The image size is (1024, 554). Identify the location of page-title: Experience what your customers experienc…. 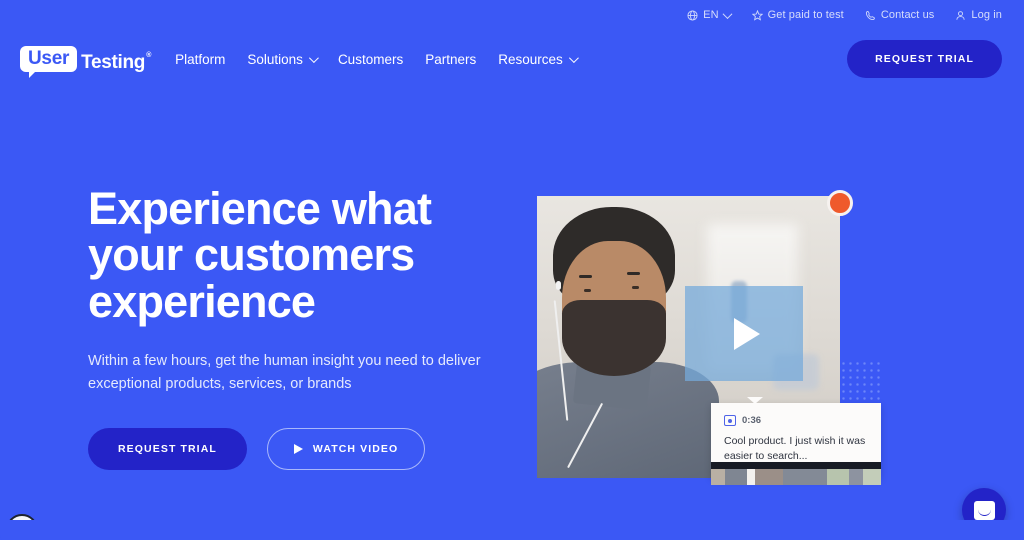
(323, 255).